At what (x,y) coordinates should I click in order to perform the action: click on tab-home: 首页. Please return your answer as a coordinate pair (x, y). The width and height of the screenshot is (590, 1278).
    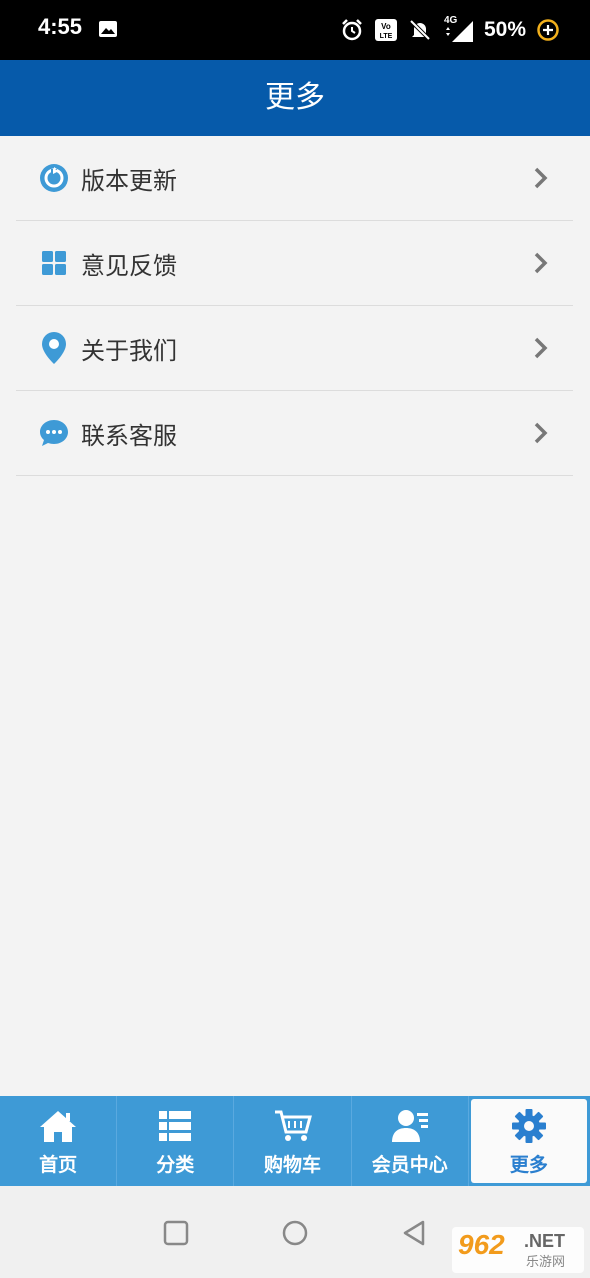
    Looking at the image, I should click on (59, 1141).